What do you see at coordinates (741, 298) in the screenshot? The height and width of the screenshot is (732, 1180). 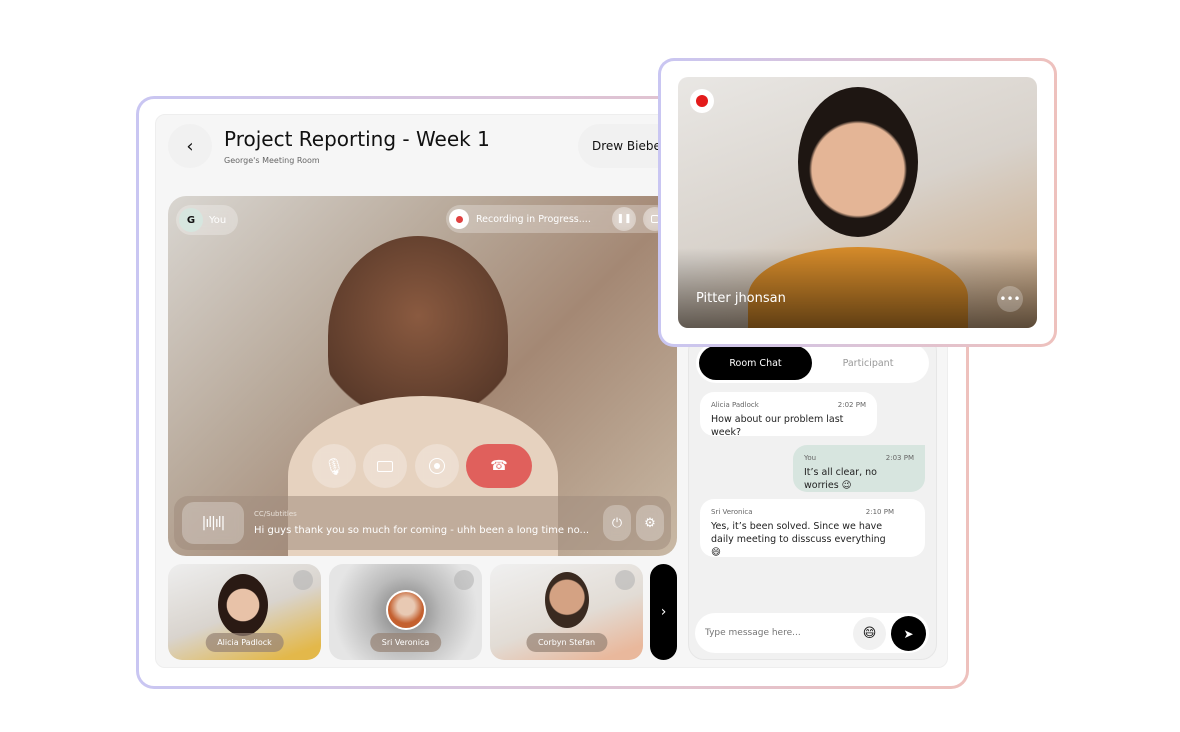 I see `spotlight-name: Pitter jhonsan` at bounding box center [741, 298].